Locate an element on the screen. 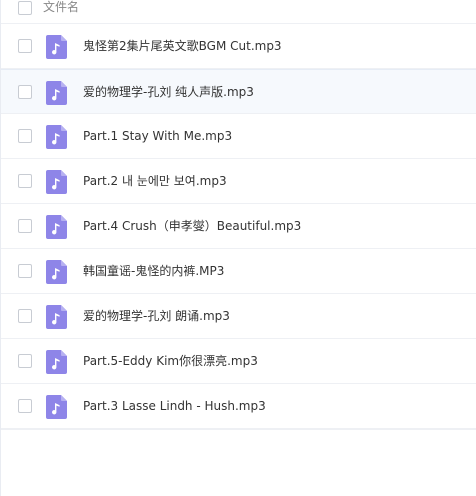  file-row: 爱的物理学-孔刘 纯人声版.mp3 is located at coordinates (238, 91).